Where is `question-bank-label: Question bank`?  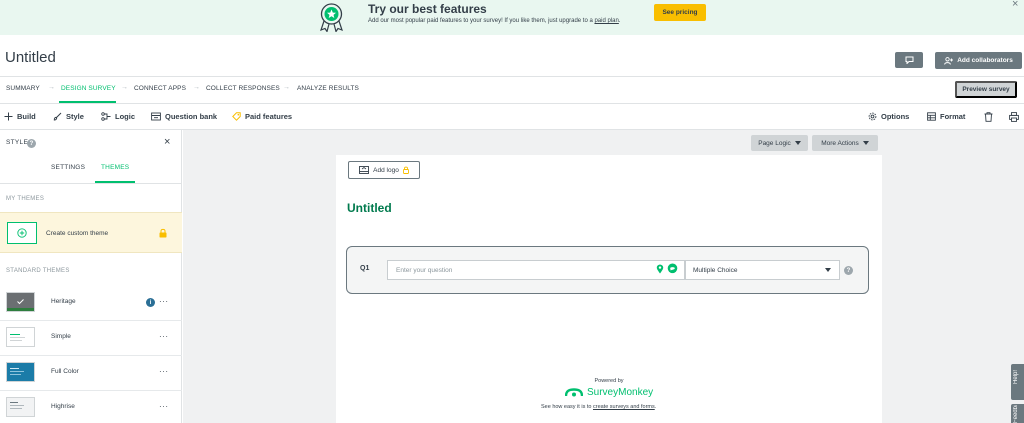
question-bank-label: Question bank is located at coordinates (191, 116).